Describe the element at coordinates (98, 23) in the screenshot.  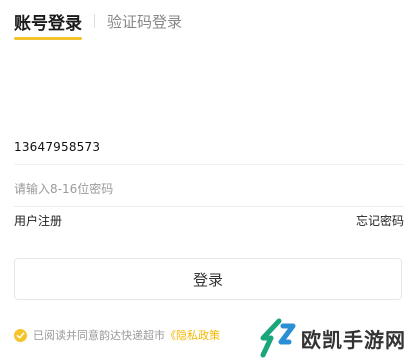
I see `login-tabs: 账号登录 验证码登录` at that location.